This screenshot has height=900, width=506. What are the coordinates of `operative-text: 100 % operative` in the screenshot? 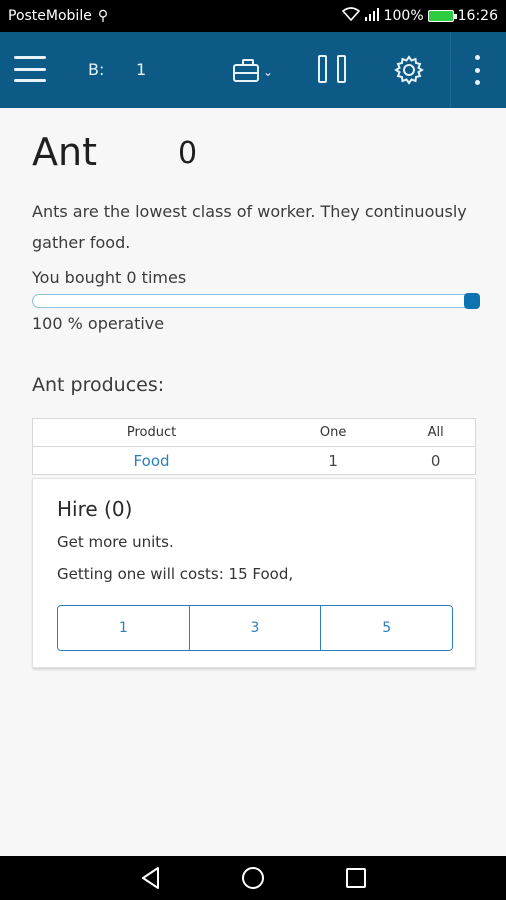 It's located at (98, 323).